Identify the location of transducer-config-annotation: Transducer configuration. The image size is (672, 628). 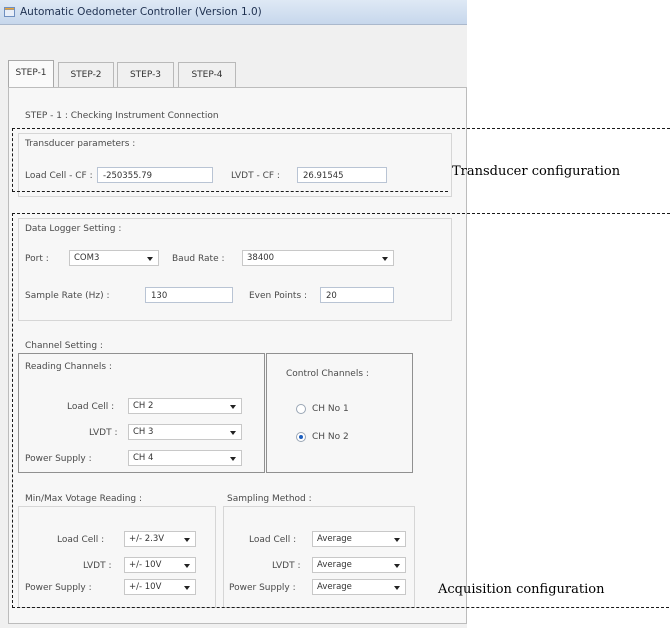
(536, 171).